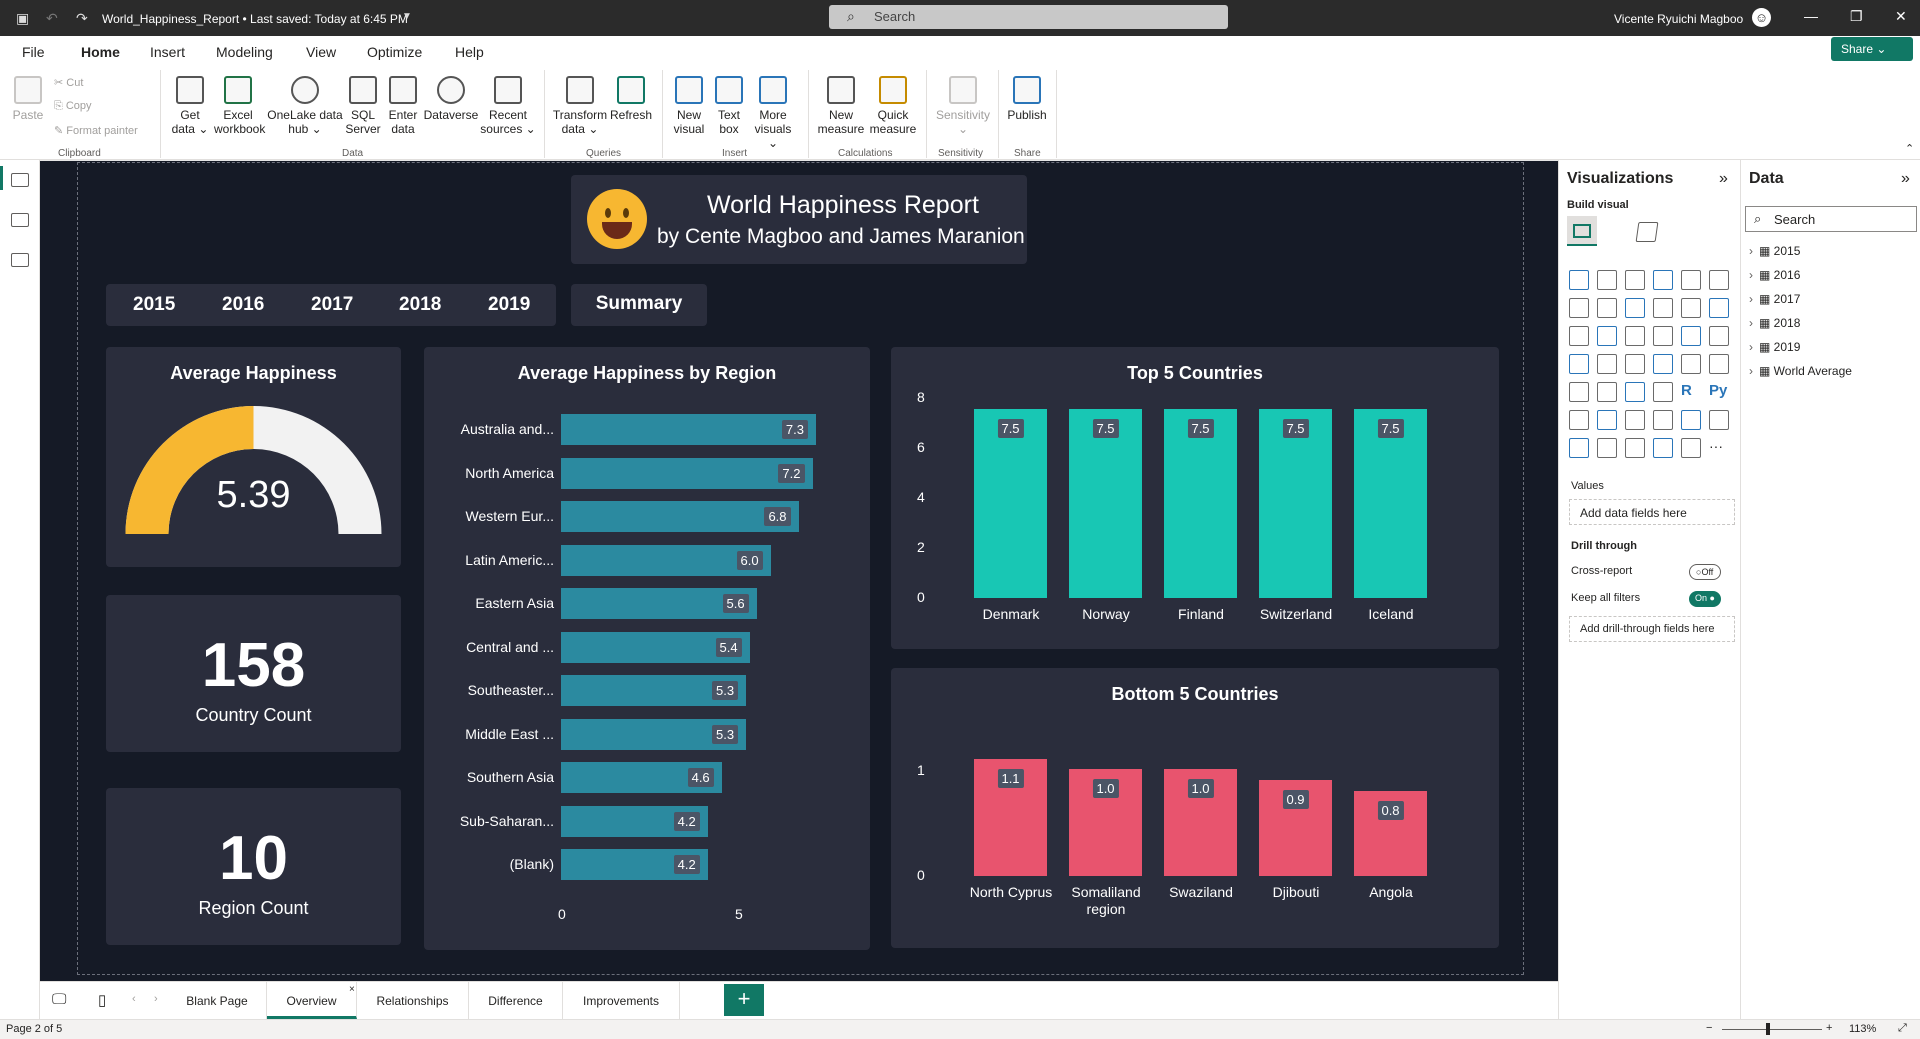 This screenshot has width=1920, height=1039. I want to click on region-count-card: 10 Region Count, so click(253, 866).